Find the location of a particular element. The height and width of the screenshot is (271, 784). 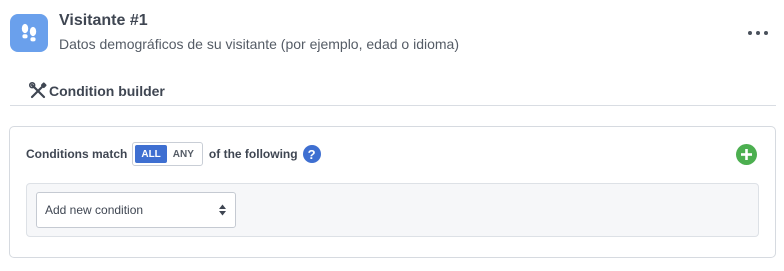

match-all-option: ALL is located at coordinates (151, 154).